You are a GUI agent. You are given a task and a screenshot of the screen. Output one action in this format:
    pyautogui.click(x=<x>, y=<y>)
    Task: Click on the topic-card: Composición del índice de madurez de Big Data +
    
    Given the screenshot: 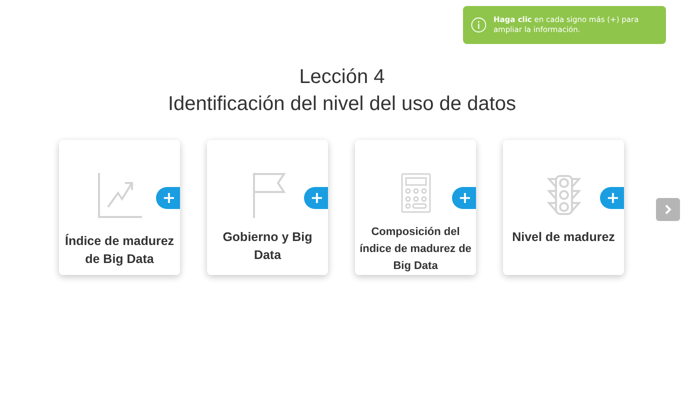 What is the action you would take?
    pyautogui.click(x=415, y=207)
    